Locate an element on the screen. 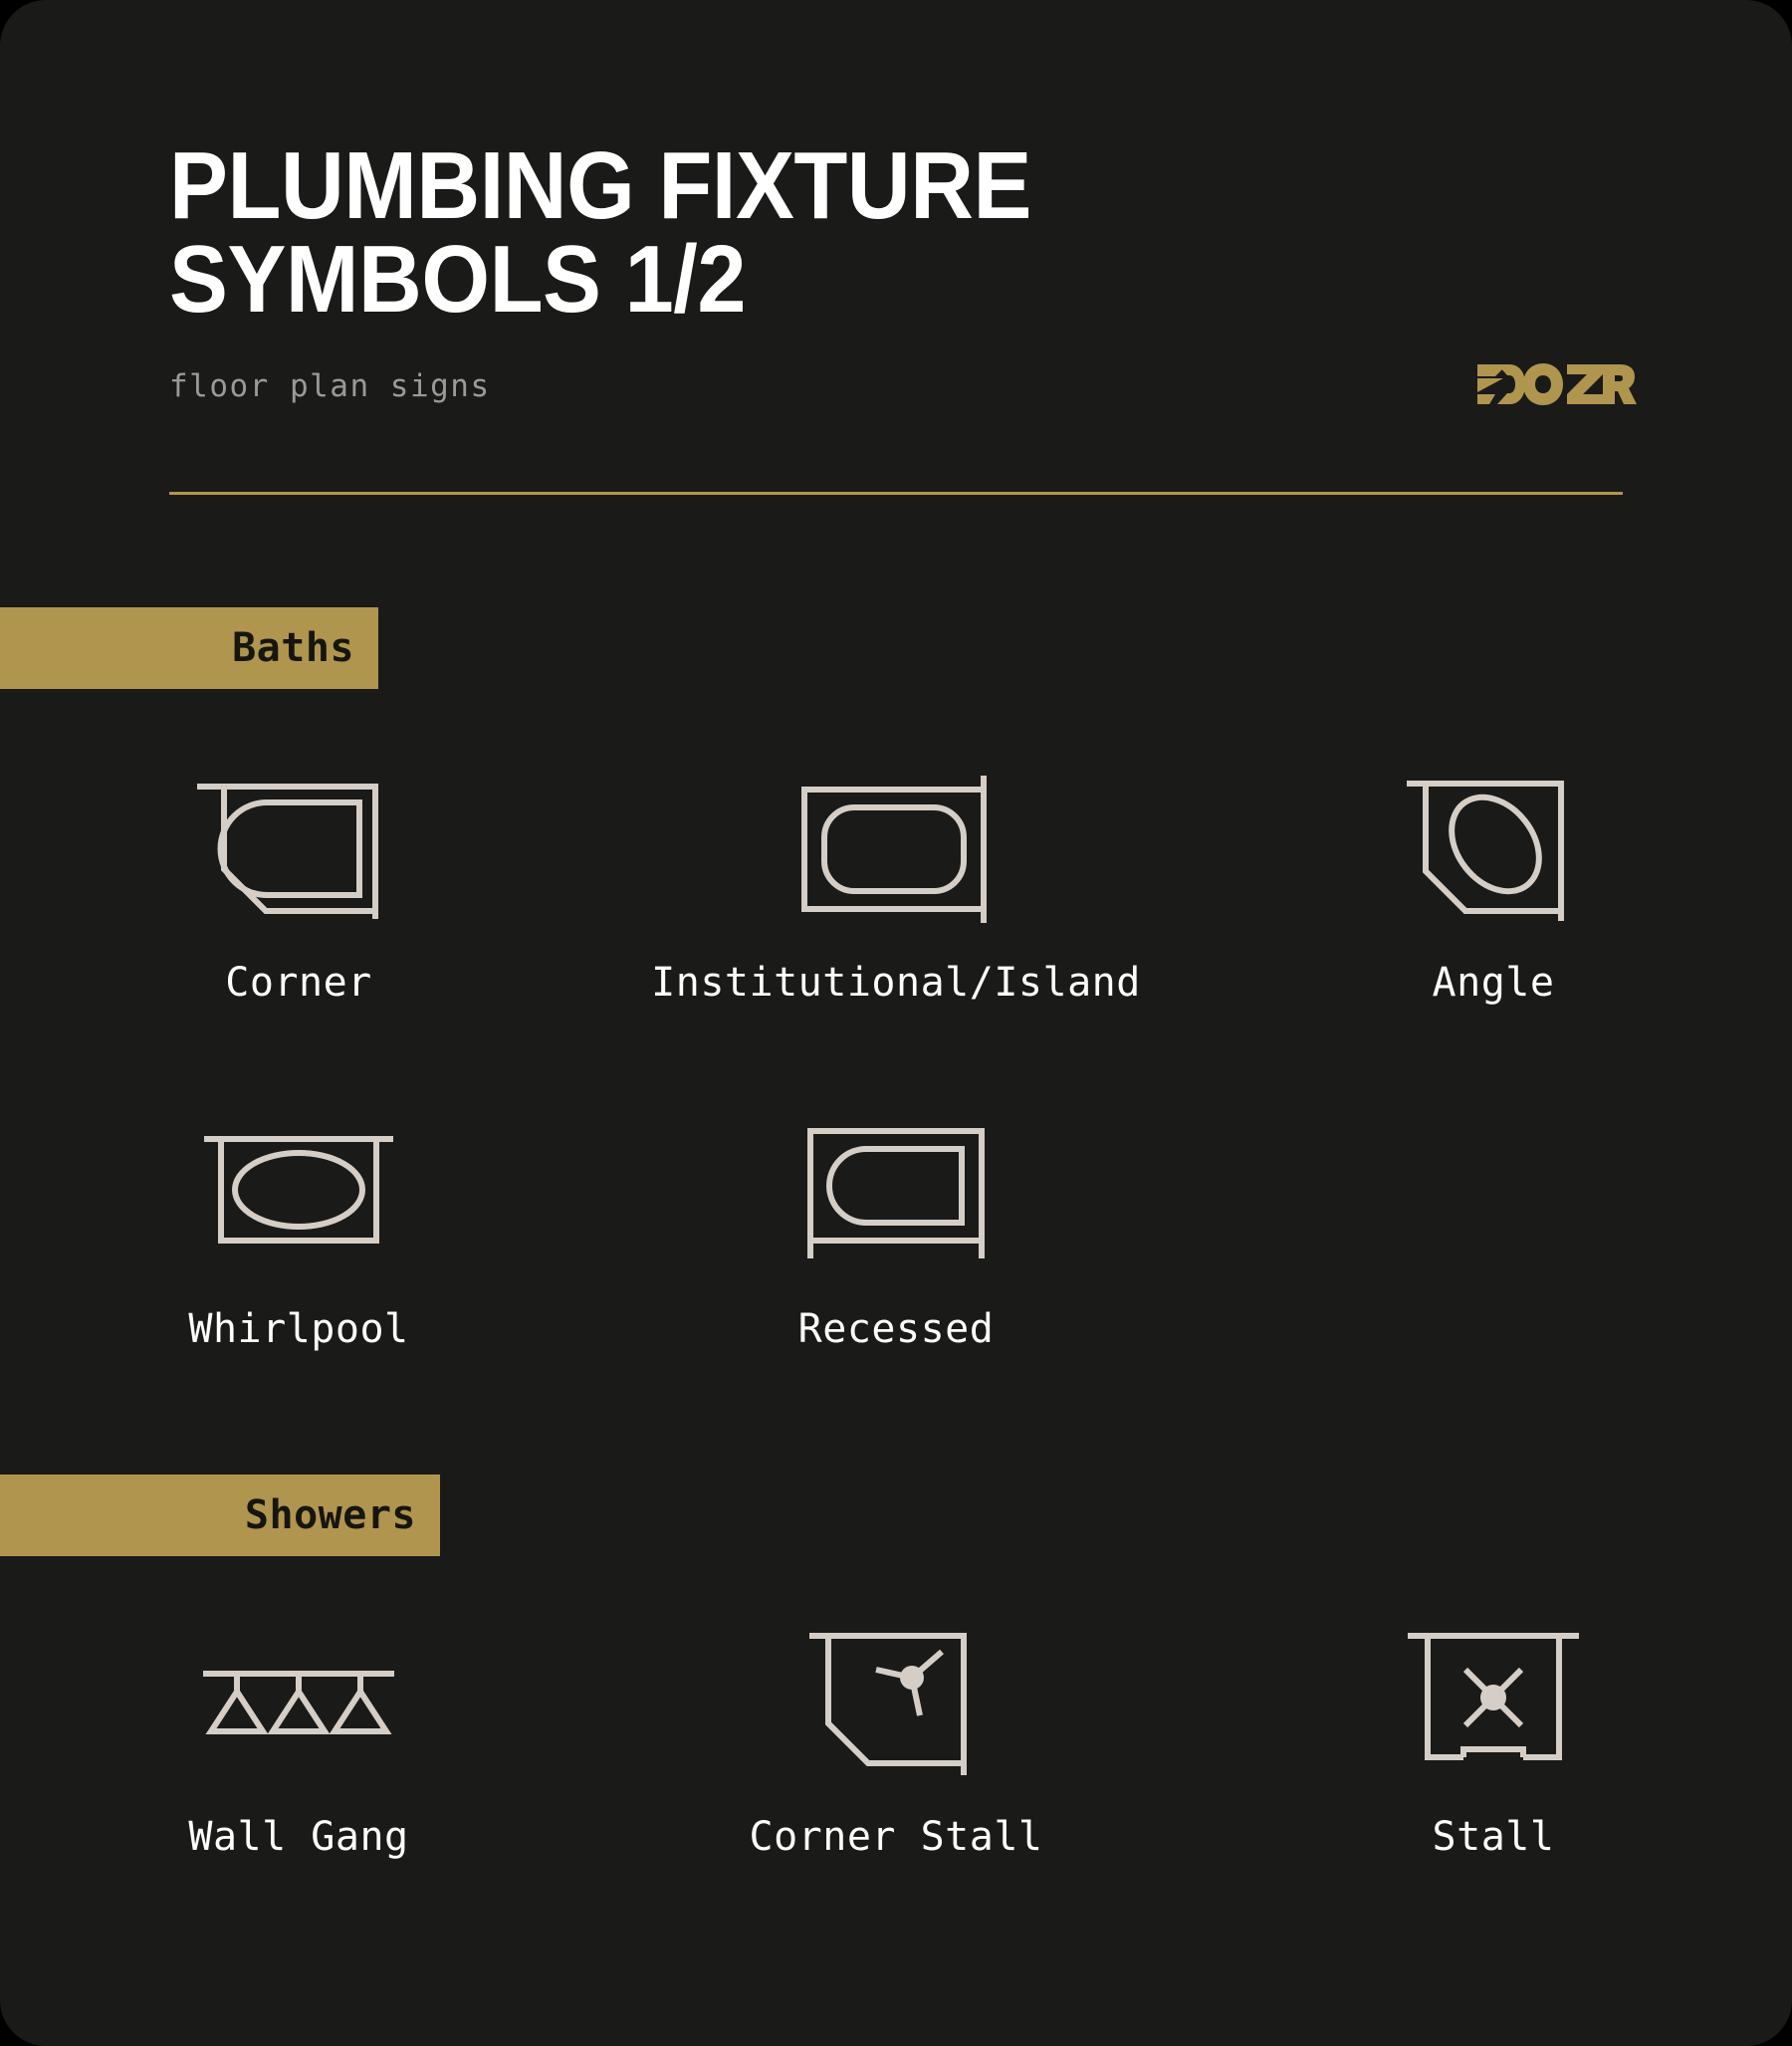 The image size is (1792, 2046). symbol-label: Recessed is located at coordinates (896, 1329).